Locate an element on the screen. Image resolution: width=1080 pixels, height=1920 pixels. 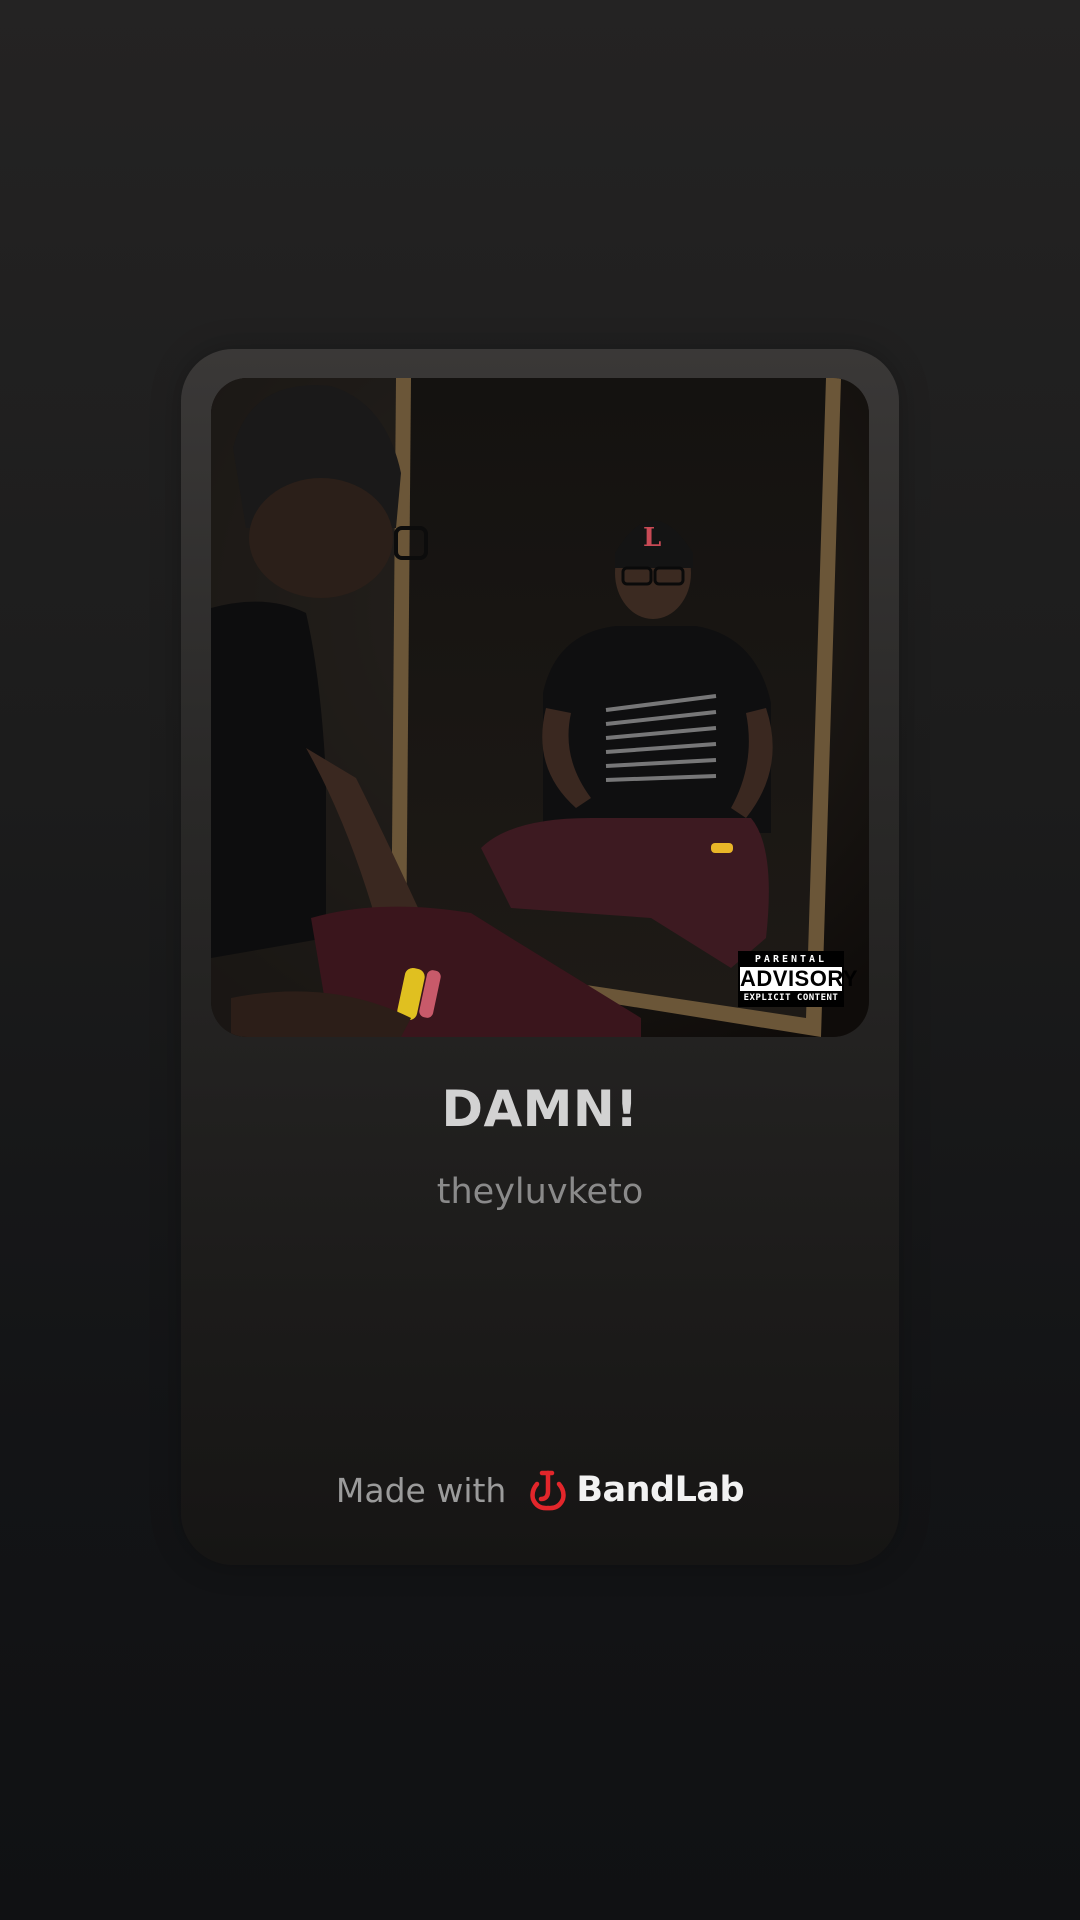
parental-advisory-label: PARENTAL ADVISORY EXPLICIT CONTENT is located at coordinates (798, 979).